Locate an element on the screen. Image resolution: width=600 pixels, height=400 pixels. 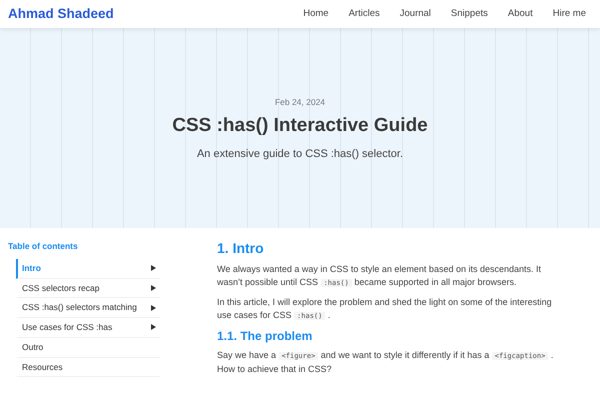
toc-link: Outro is located at coordinates (88, 348).